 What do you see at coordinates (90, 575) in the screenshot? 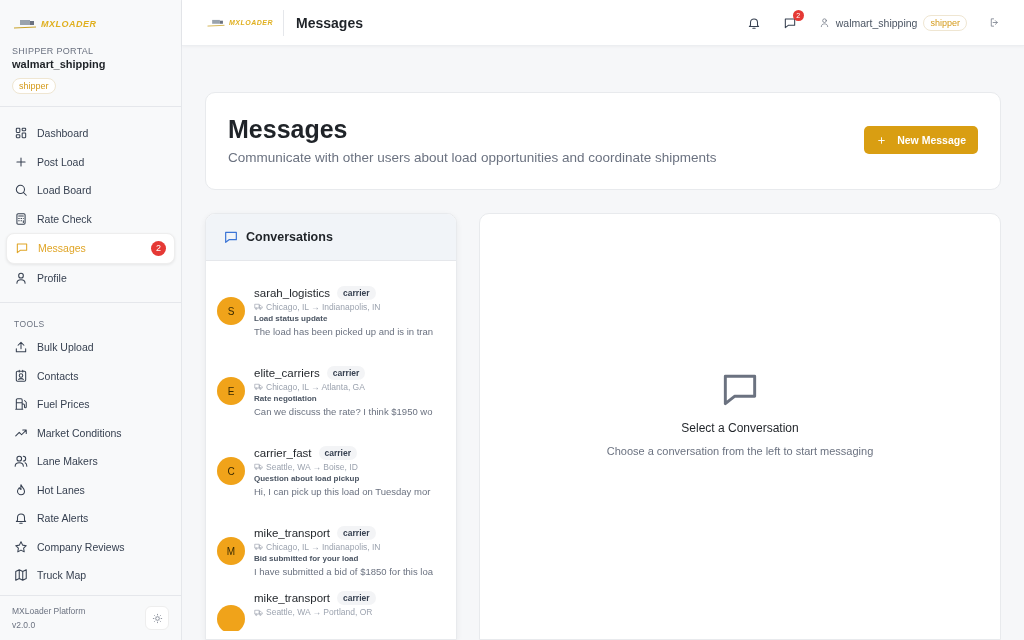
I see `sidebar-item: Truck Map` at bounding box center [90, 575].